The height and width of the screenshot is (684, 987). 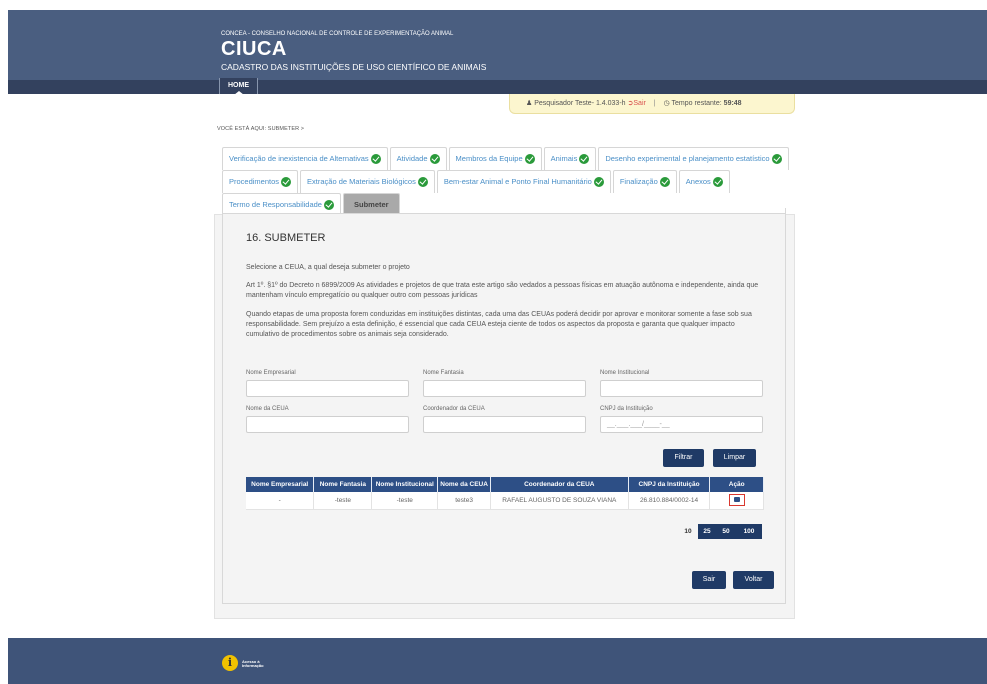 I want to click on main-navbar, so click(x=497, y=87).